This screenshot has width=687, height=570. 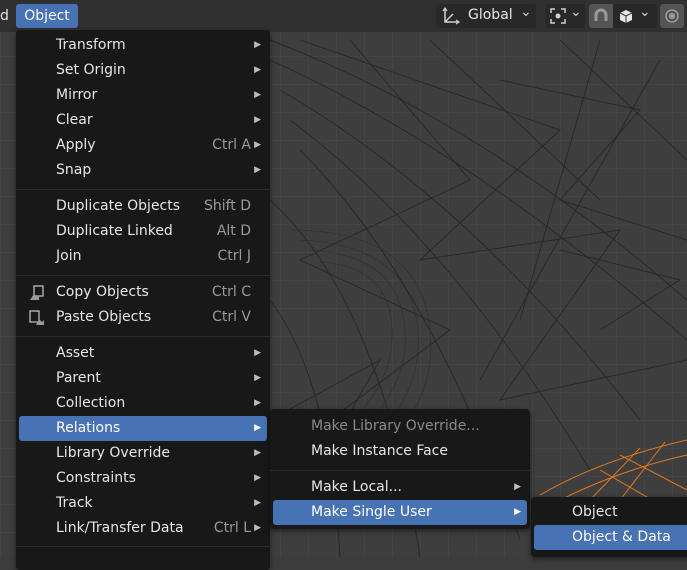 I want to click on menu-item-transform: Transform ▶, so click(x=143, y=45).